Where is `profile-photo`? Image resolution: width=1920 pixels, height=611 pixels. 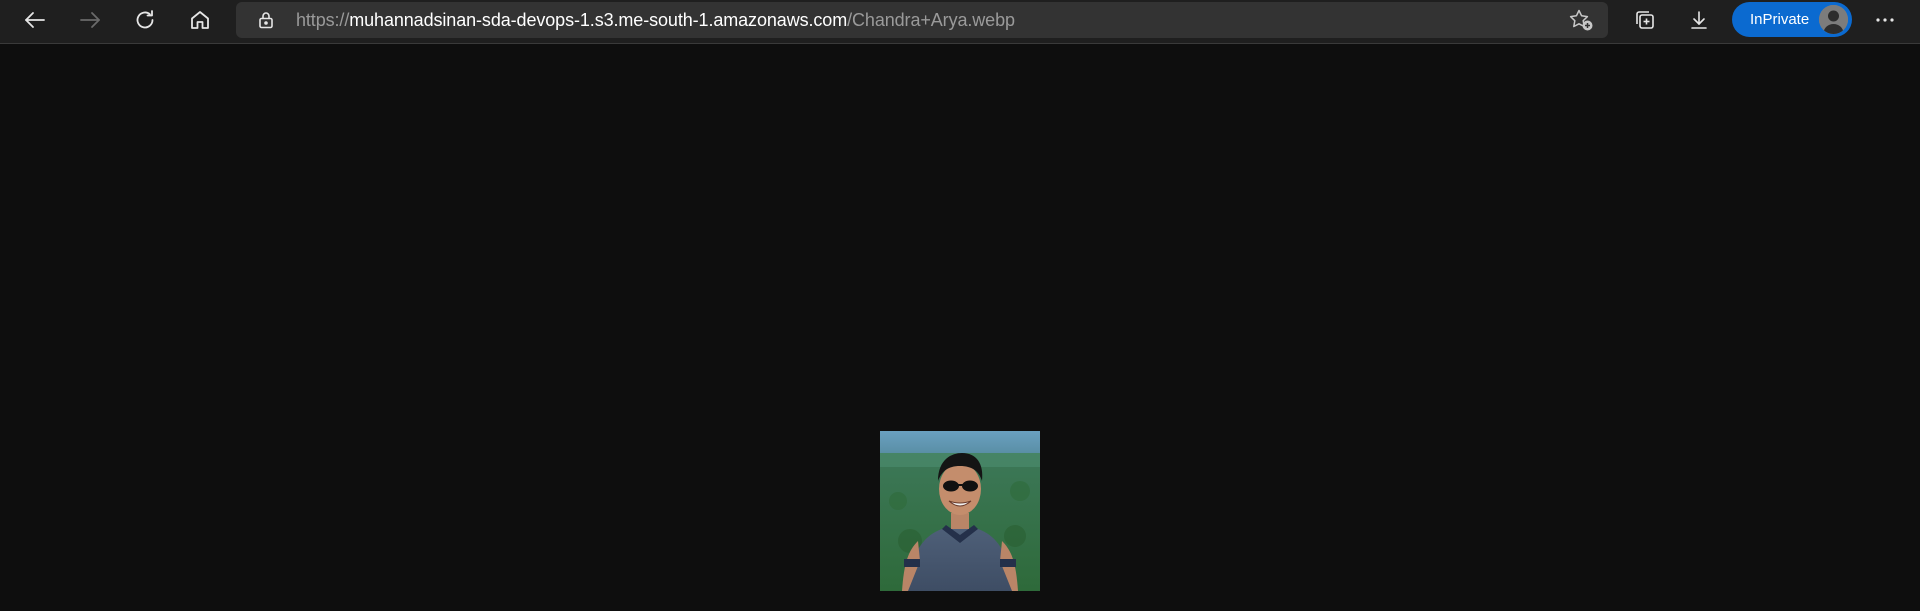
profile-photo is located at coordinates (960, 511).